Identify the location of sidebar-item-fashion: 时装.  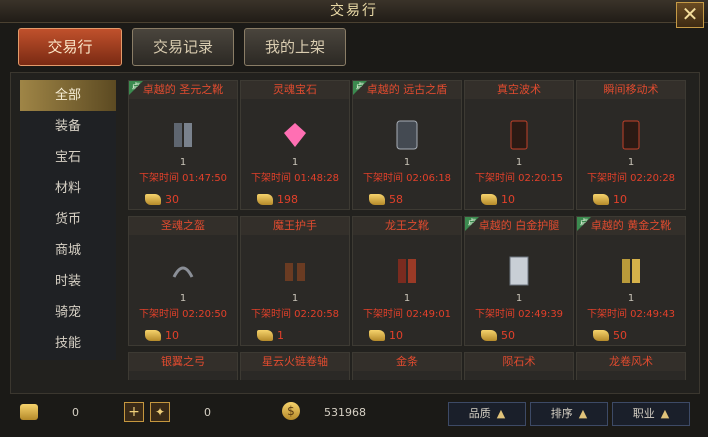
(68, 281).